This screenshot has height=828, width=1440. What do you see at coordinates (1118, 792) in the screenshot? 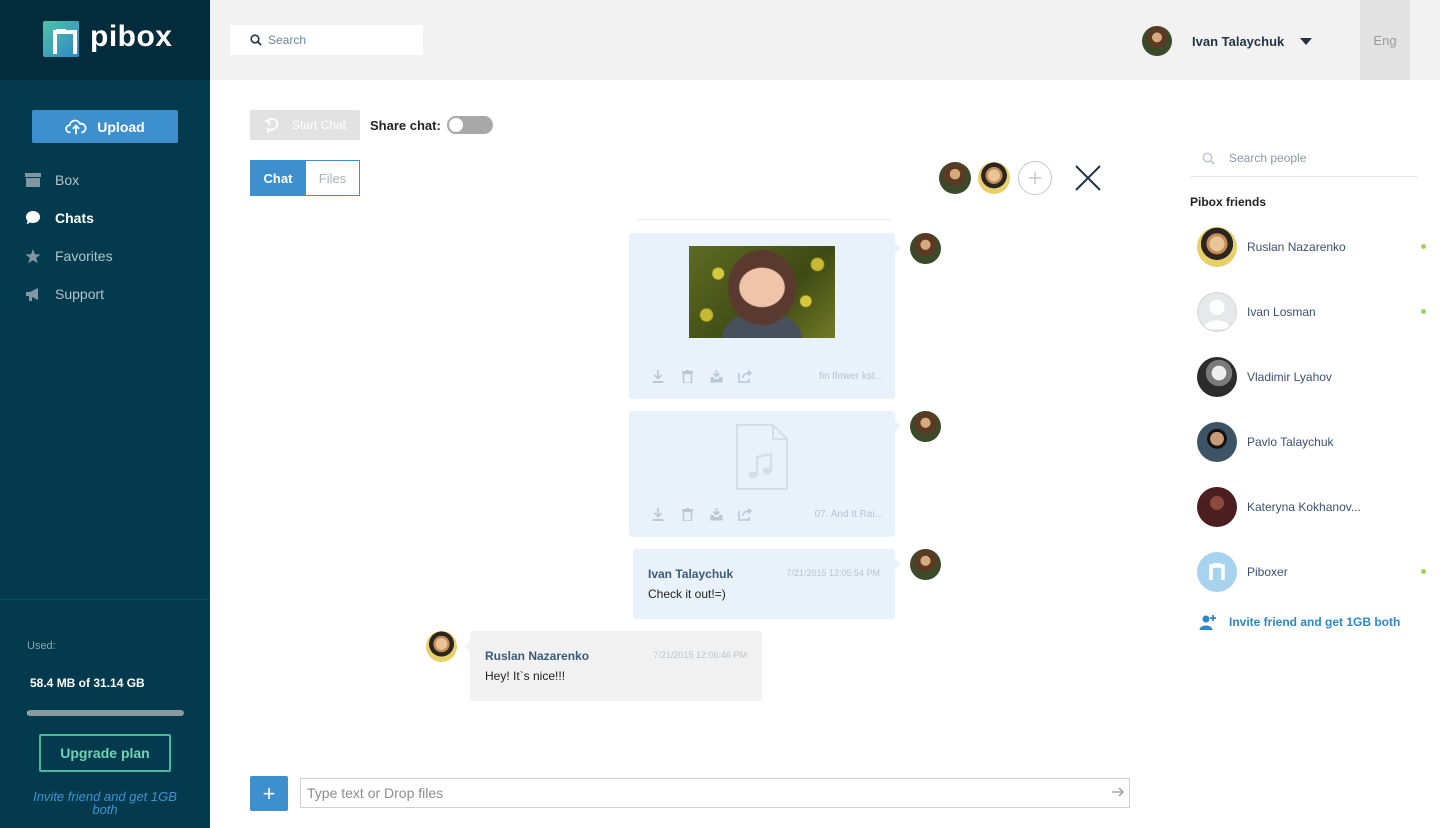
I see `send-arrow-icon` at bounding box center [1118, 792].